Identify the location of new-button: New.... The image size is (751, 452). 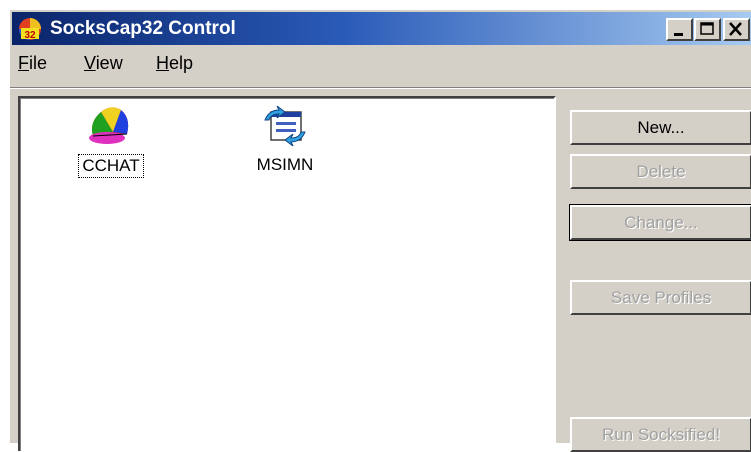
(660, 127).